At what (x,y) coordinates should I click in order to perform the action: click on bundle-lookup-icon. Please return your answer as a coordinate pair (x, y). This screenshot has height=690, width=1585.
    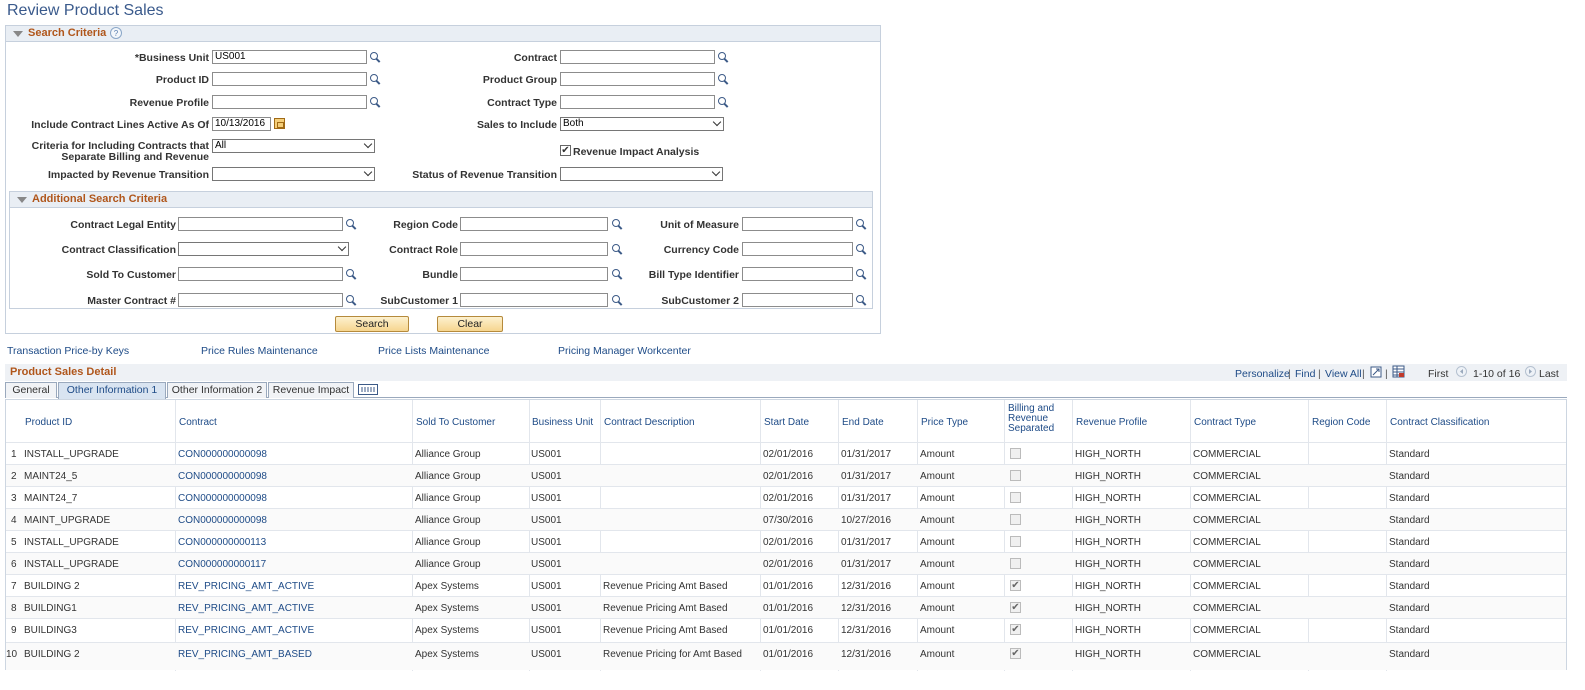
    Looking at the image, I should click on (617, 274).